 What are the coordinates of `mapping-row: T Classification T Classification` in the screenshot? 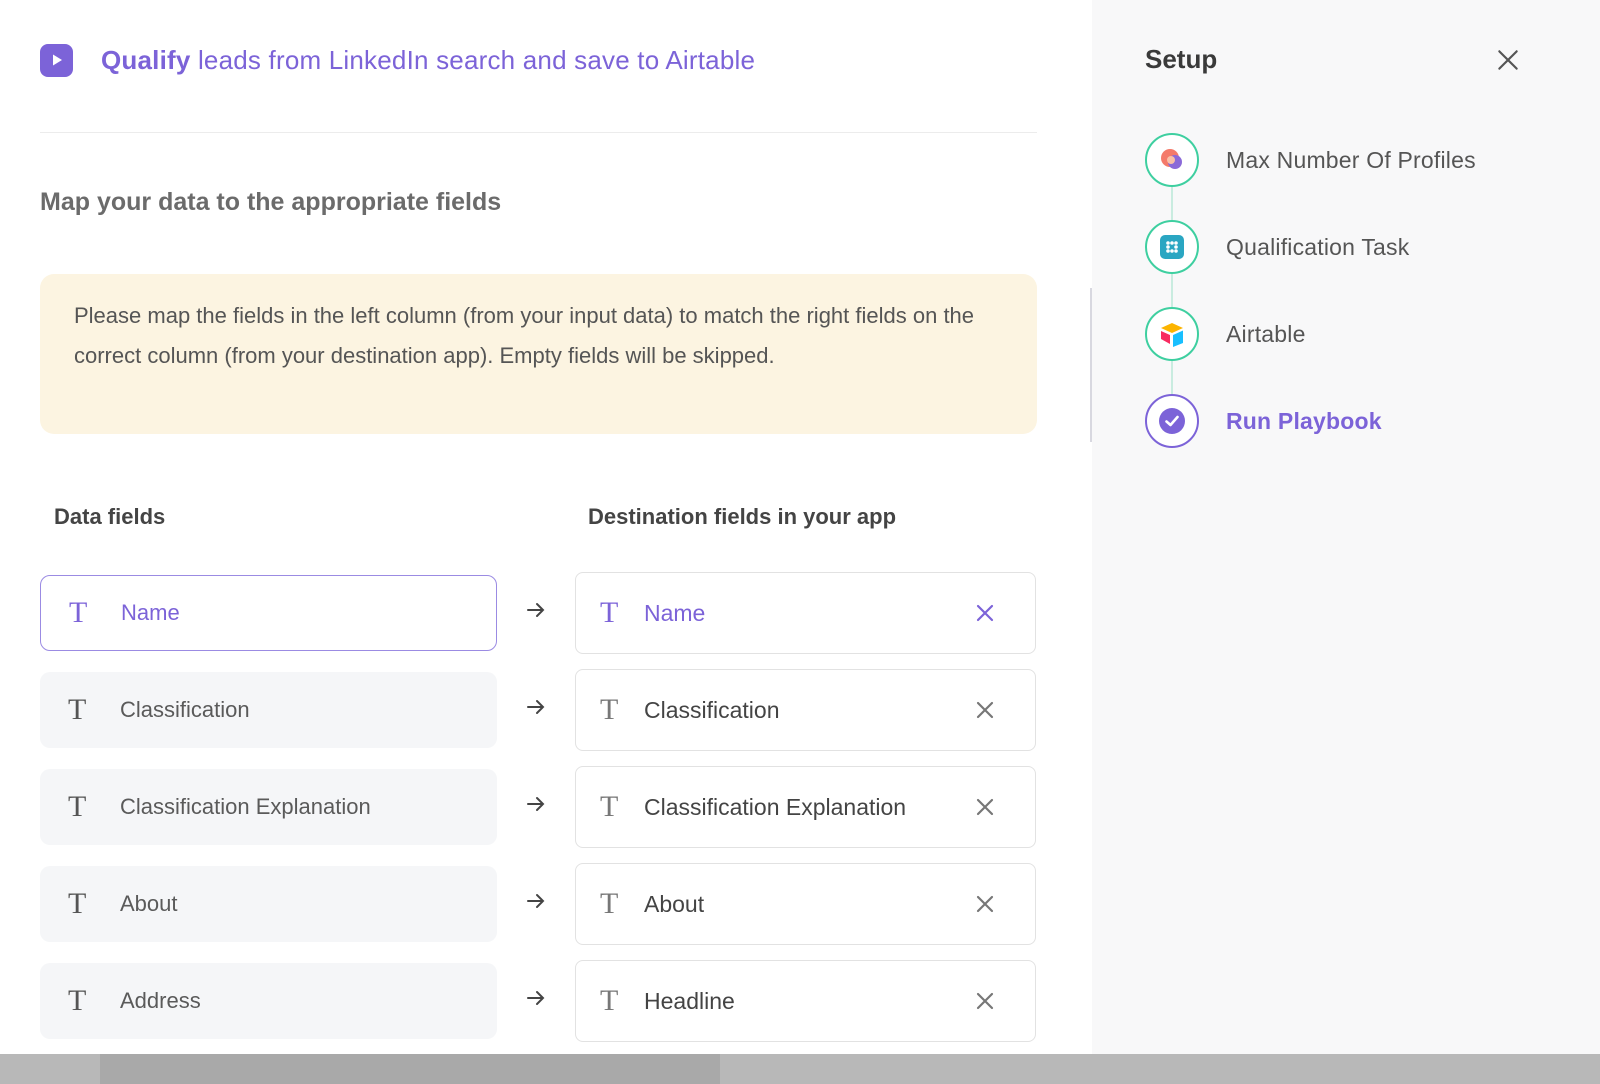 It's located at (538, 710).